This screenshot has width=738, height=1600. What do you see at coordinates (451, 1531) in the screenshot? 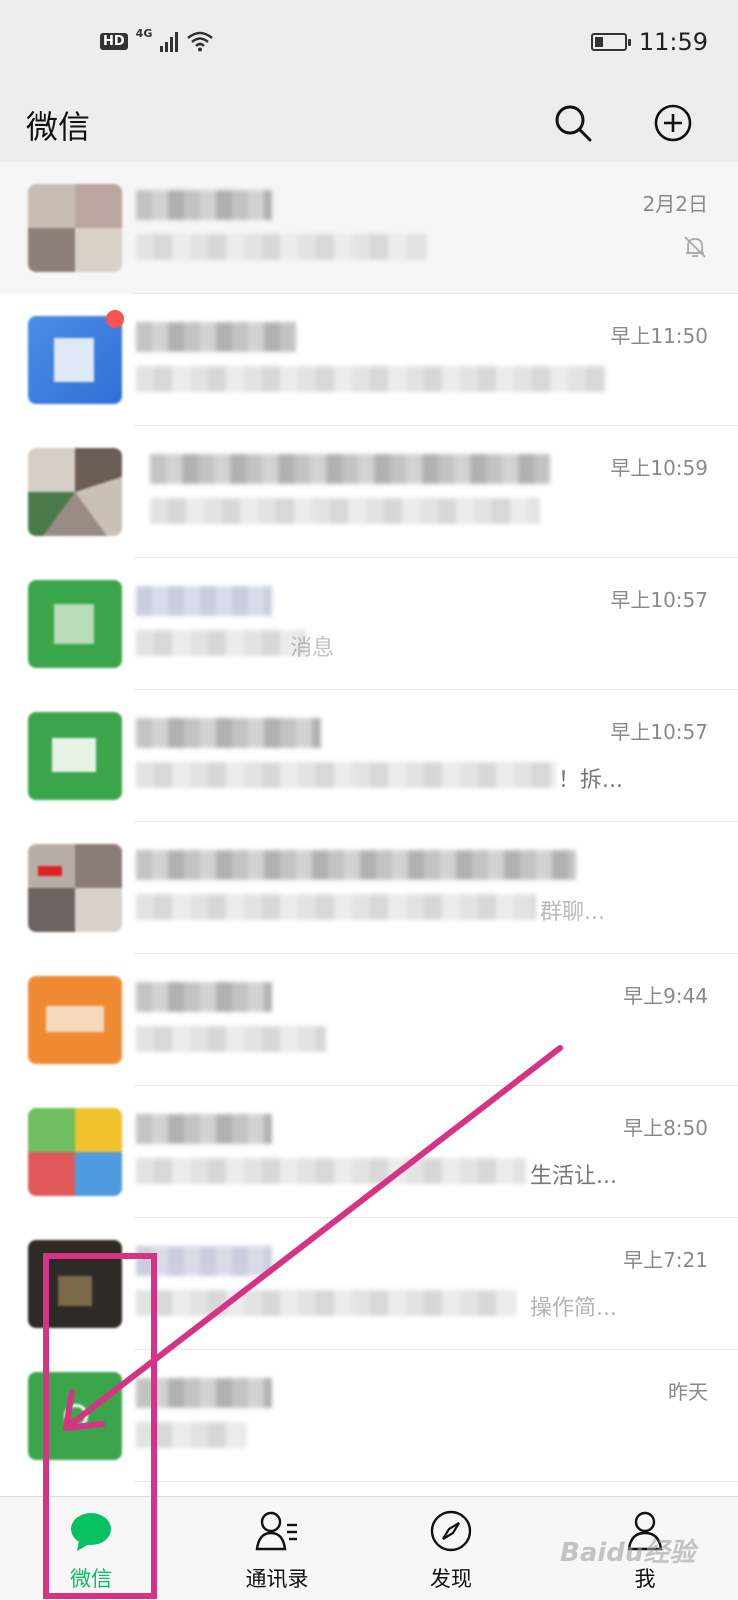
I see `compass-icon` at bounding box center [451, 1531].